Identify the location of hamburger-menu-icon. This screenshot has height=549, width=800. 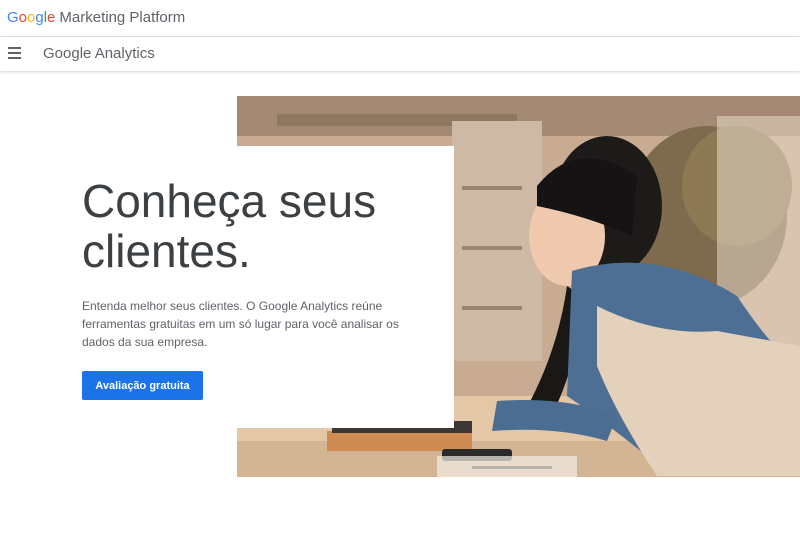
(14, 53).